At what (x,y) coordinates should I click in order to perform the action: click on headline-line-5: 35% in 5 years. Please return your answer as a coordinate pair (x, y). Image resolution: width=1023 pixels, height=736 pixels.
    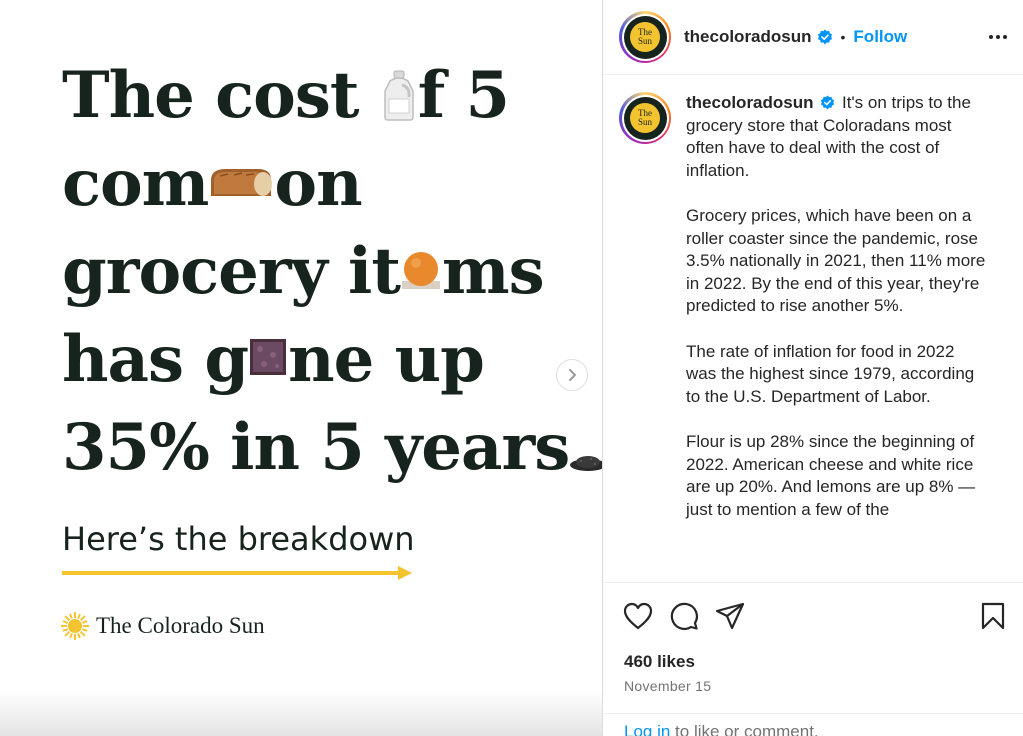
    Looking at the image, I should click on (332, 448).